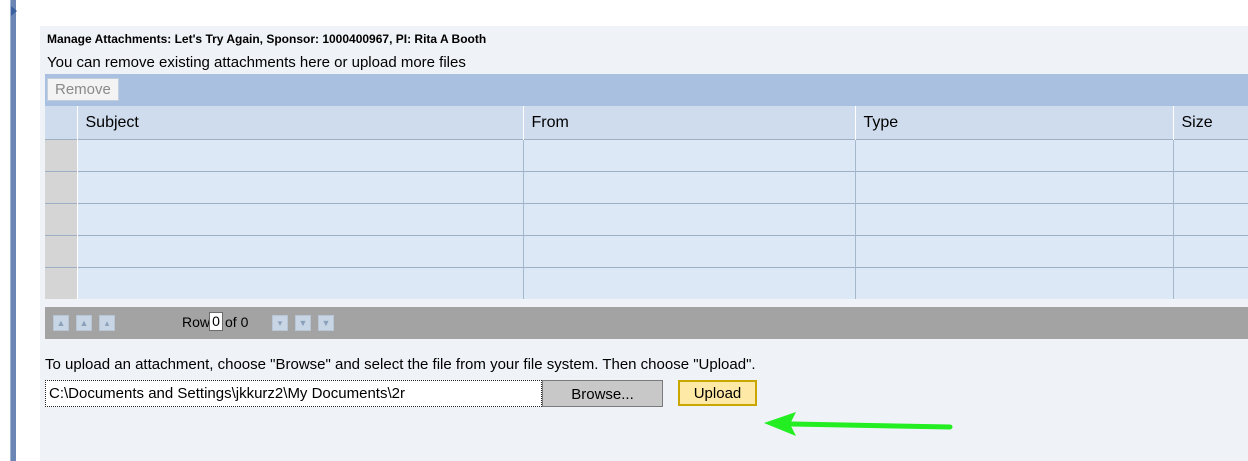 This screenshot has height=461, width=1248. Describe the element at coordinates (303, 323) in the screenshot. I see `page-down-icon: ▼` at that location.